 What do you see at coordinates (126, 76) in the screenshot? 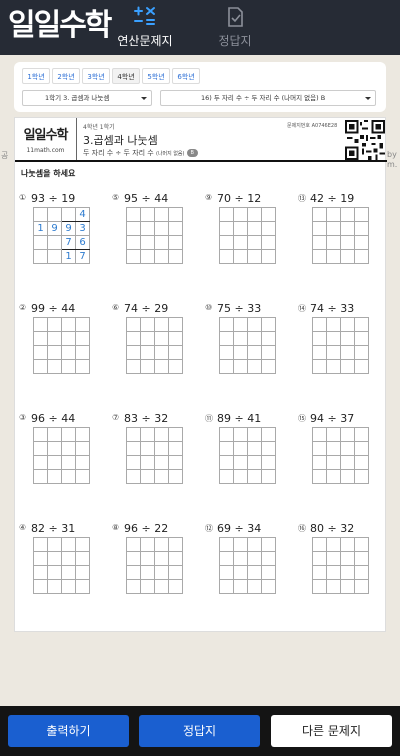
I see `grade-tab-4: 4학년` at bounding box center [126, 76].